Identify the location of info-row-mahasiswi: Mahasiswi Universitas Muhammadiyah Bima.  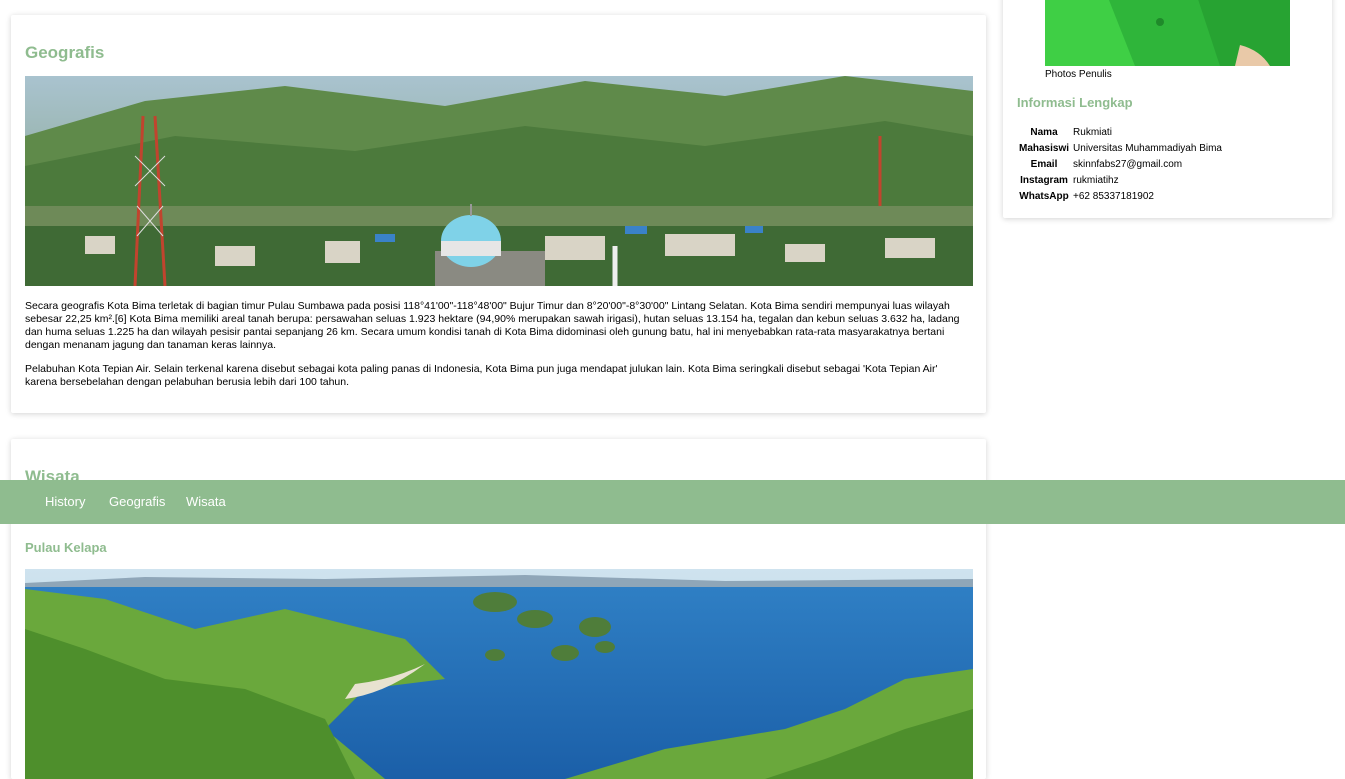
(1120, 148).